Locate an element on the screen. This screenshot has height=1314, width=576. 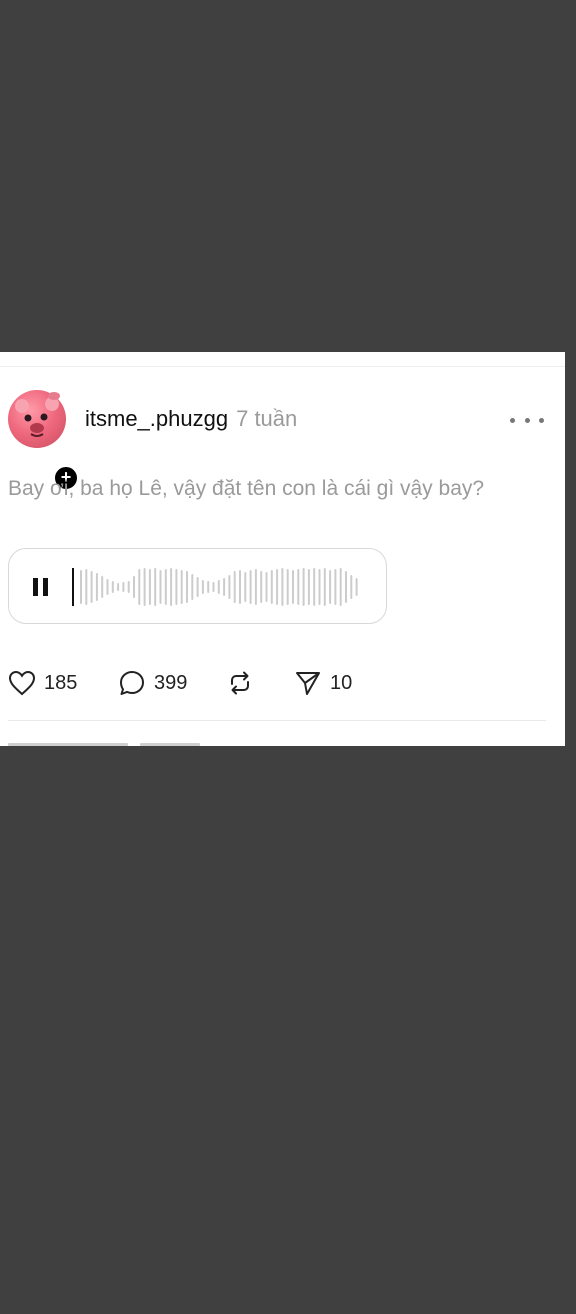
heart-icon is located at coordinates (22, 683).